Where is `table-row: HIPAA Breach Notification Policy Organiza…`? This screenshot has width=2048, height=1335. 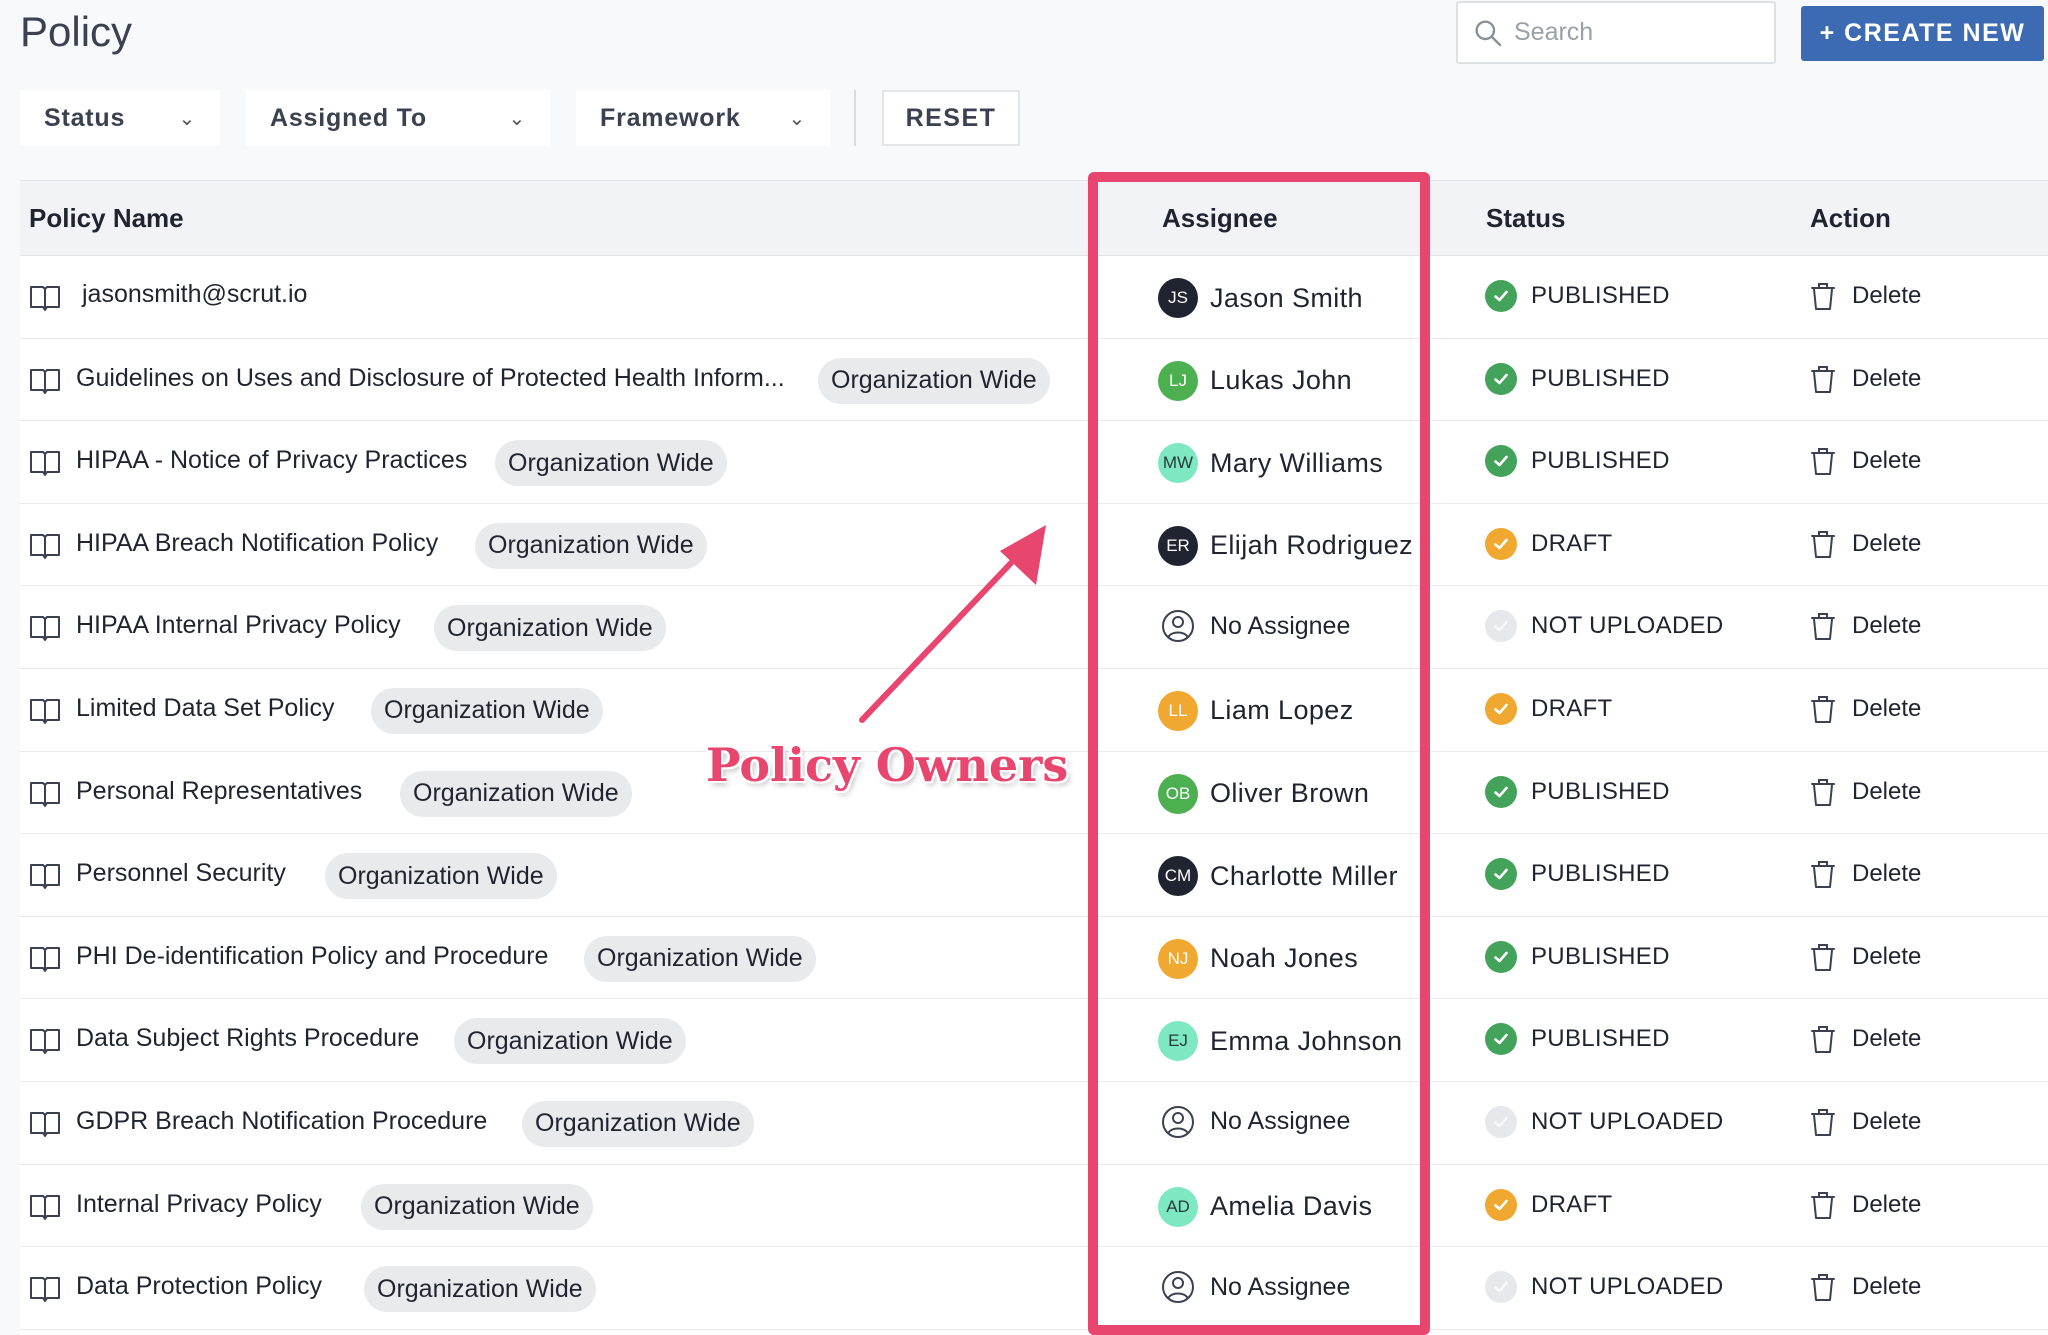
table-row: HIPAA Breach Notification Policy Organiza… is located at coordinates (1034, 545).